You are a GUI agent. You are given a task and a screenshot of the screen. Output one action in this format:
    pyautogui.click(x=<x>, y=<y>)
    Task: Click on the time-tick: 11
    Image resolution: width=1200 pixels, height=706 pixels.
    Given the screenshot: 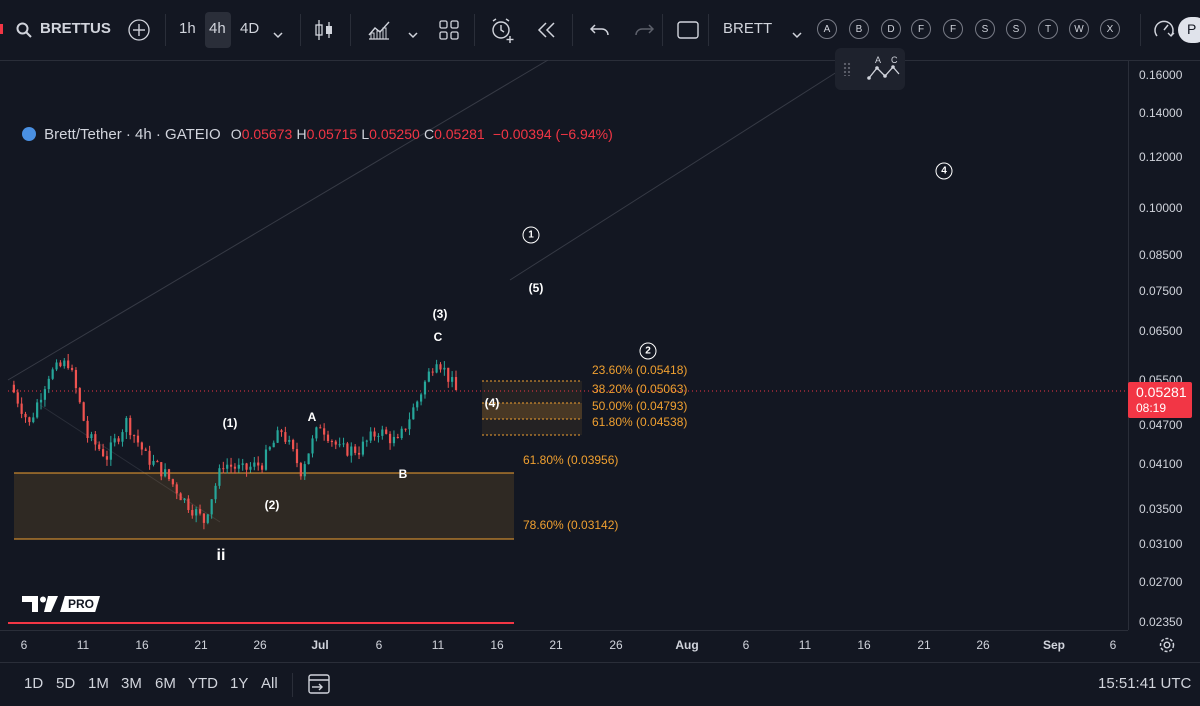 What is the action you would take?
    pyautogui.click(x=438, y=645)
    